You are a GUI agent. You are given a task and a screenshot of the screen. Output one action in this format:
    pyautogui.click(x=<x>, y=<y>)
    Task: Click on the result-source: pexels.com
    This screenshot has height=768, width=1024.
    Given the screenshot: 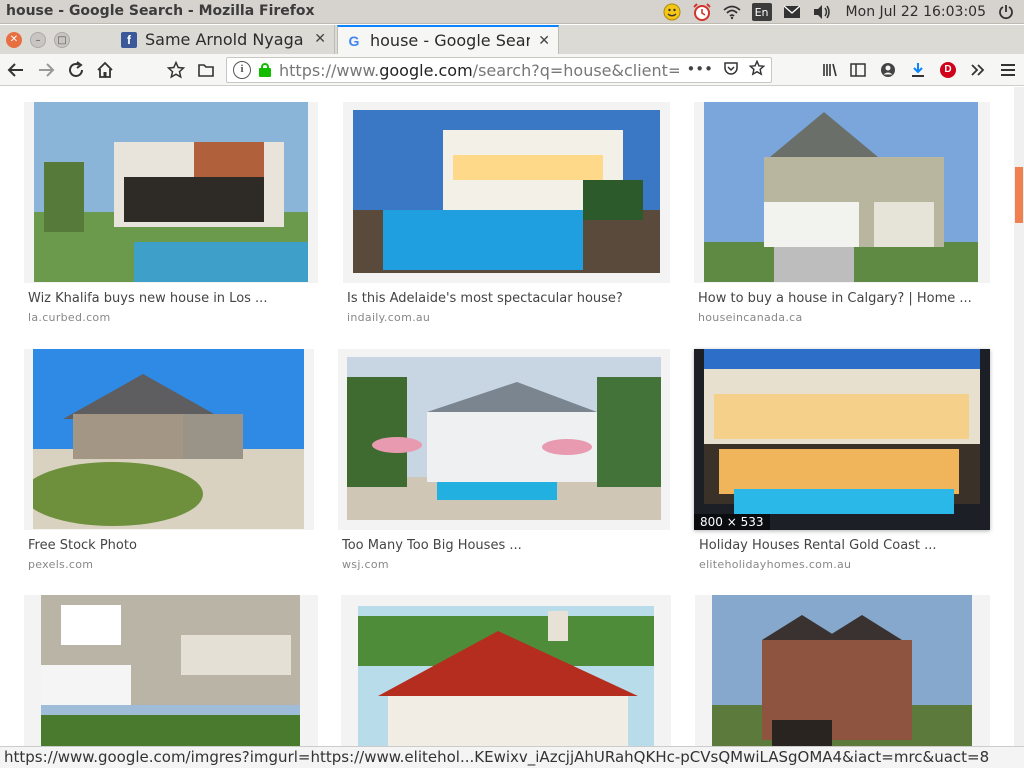 What is the action you would take?
    pyautogui.click(x=61, y=564)
    